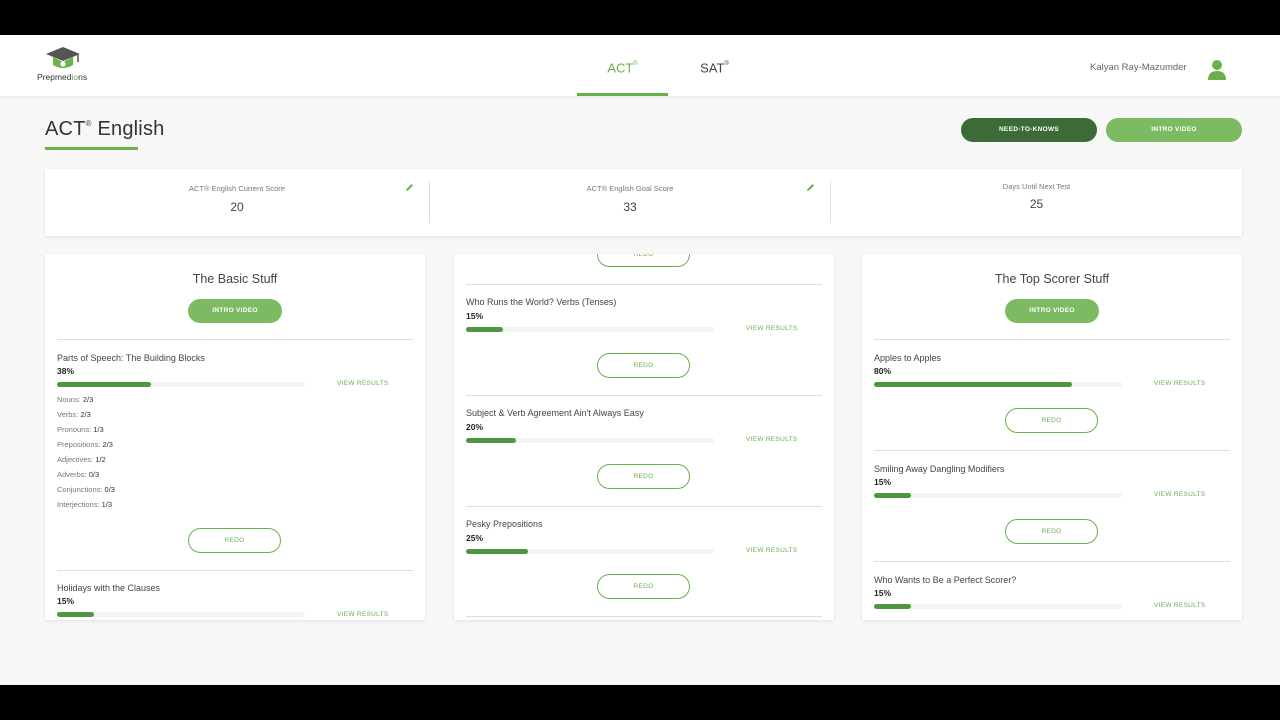  I want to click on page-title: ACT® English, so click(105, 129).